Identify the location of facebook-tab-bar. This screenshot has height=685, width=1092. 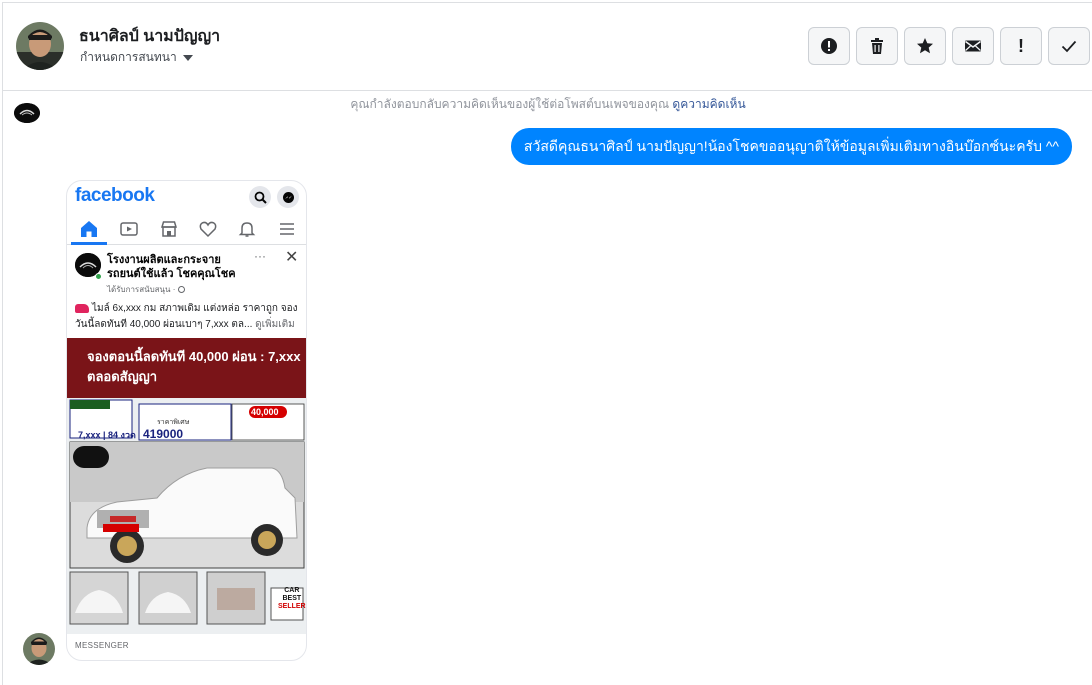
(186, 230).